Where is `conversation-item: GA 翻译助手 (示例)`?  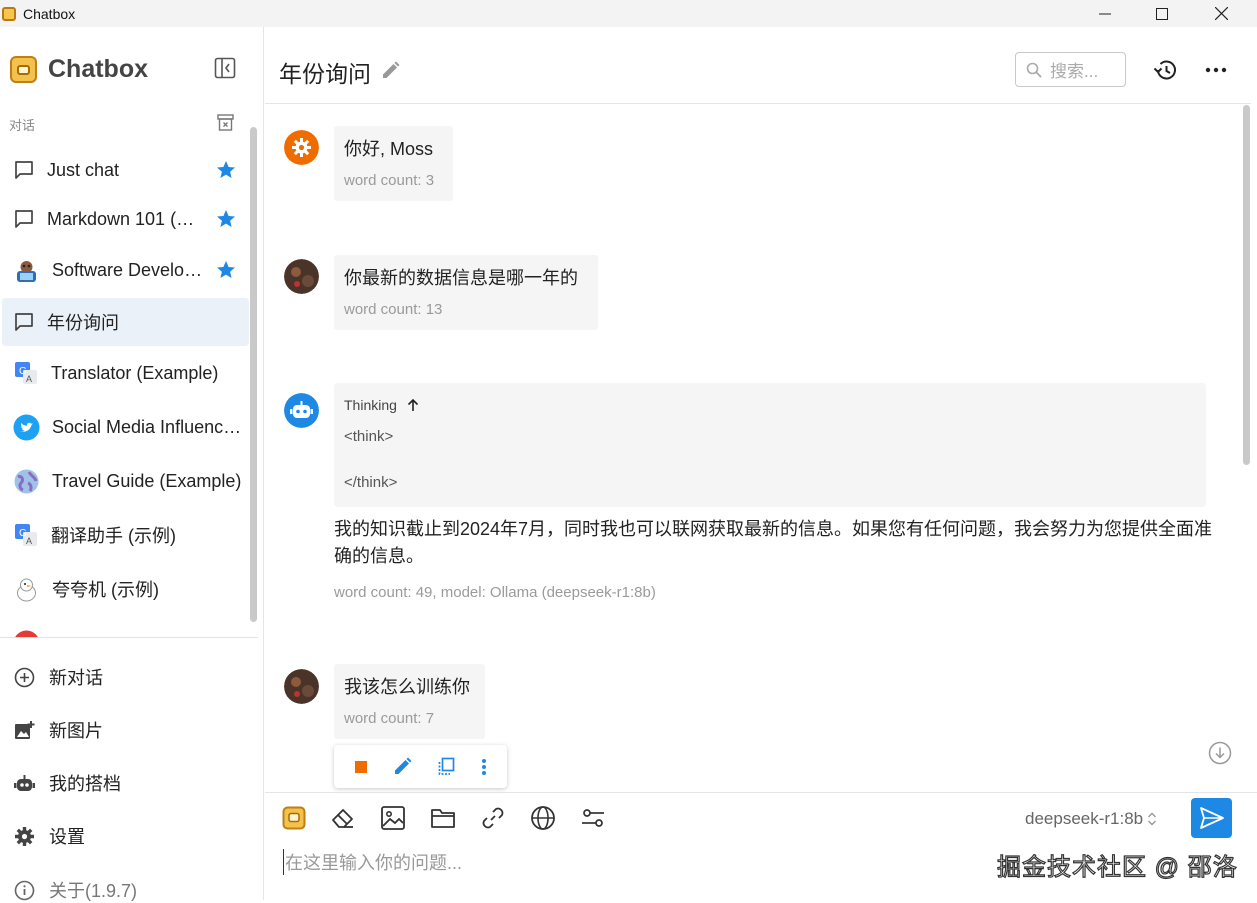
conversation-item: GA 翻译助手 (示例) is located at coordinates (125, 535).